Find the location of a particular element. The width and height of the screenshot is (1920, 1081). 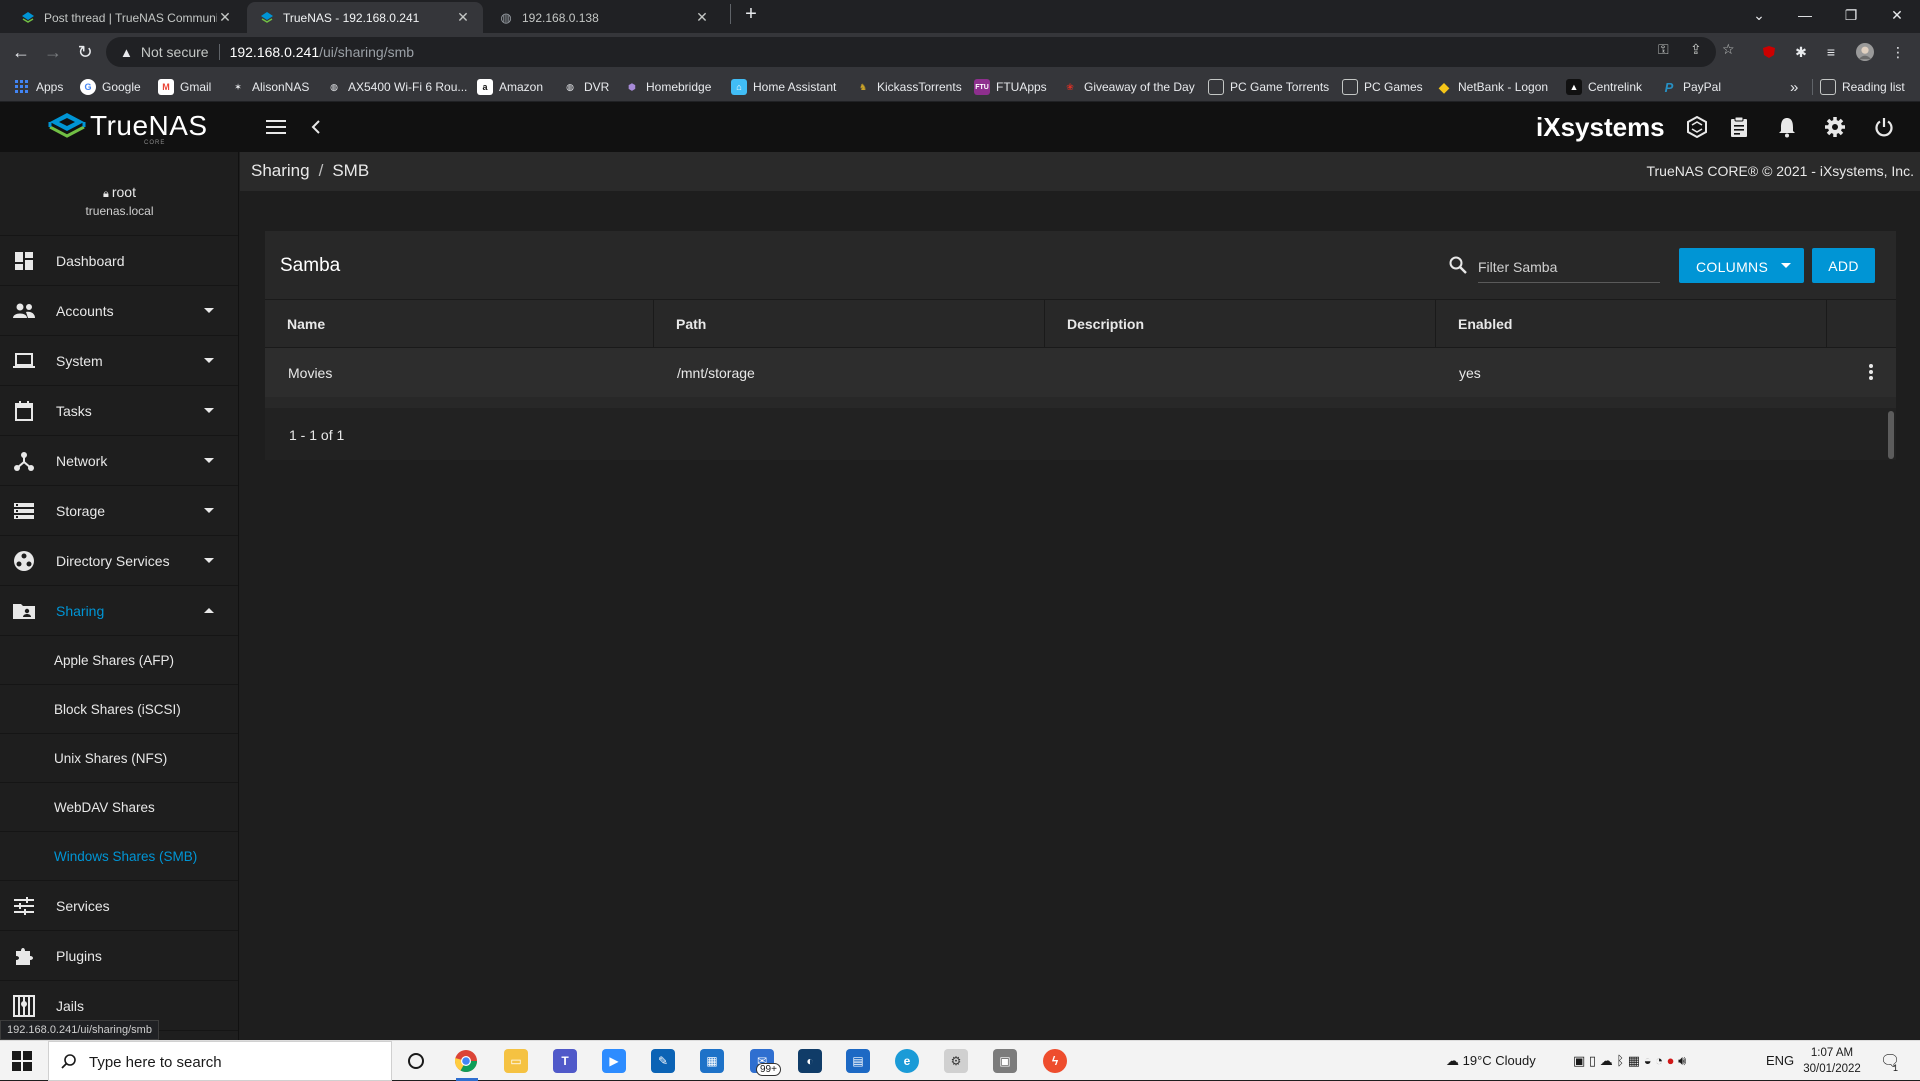

network-tool-icon: ⚙ is located at coordinates (956, 1061).